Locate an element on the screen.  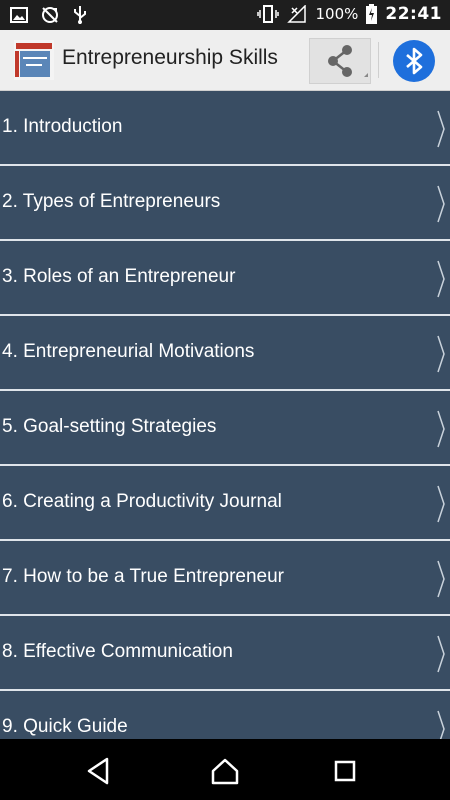
list-item: 4. Entrepreneurial Motivations is located at coordinates (225, 353).